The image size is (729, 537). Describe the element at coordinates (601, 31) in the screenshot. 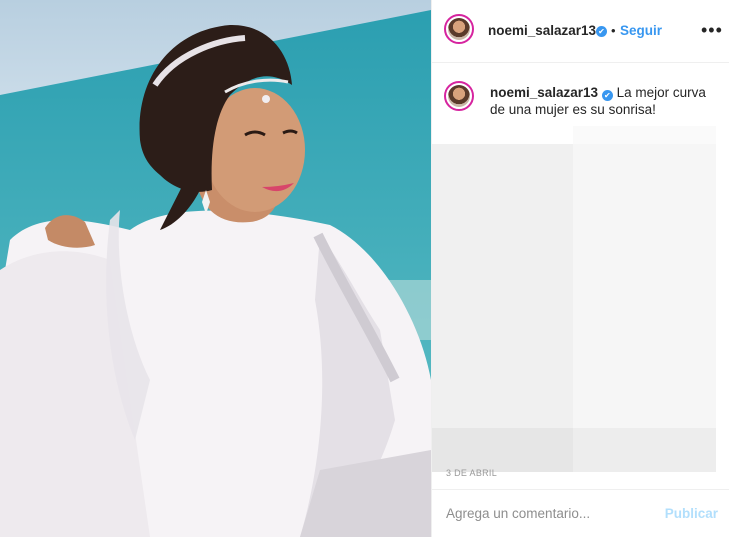

I see `verified-badge-icon: ✔` at that location.